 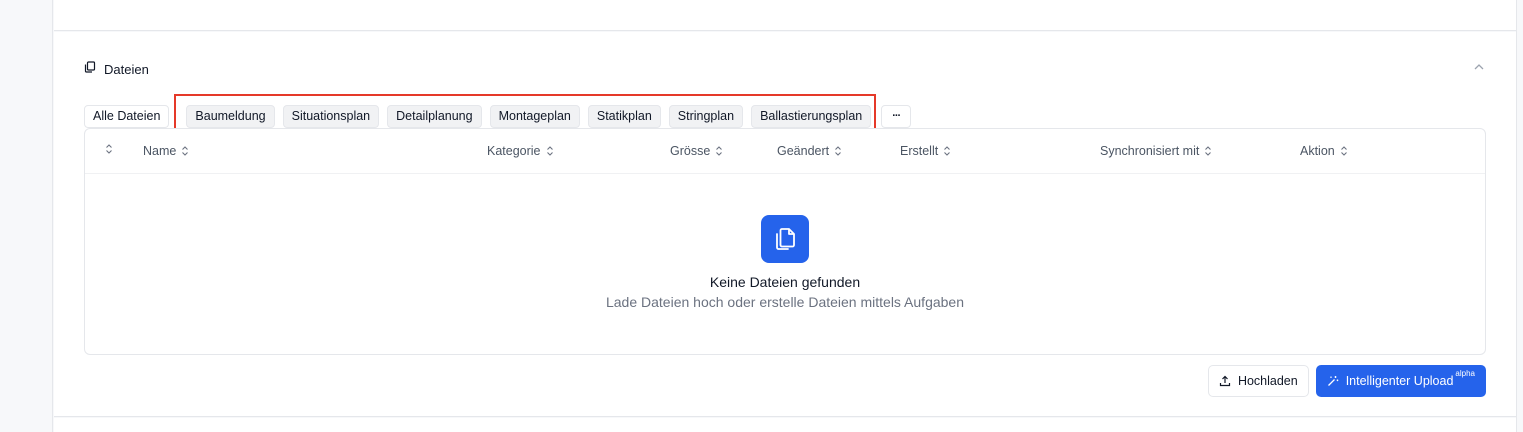 I want to click on smart-upload-button: Intelligenter Uploadalpha, so click(x=1400, y=381).